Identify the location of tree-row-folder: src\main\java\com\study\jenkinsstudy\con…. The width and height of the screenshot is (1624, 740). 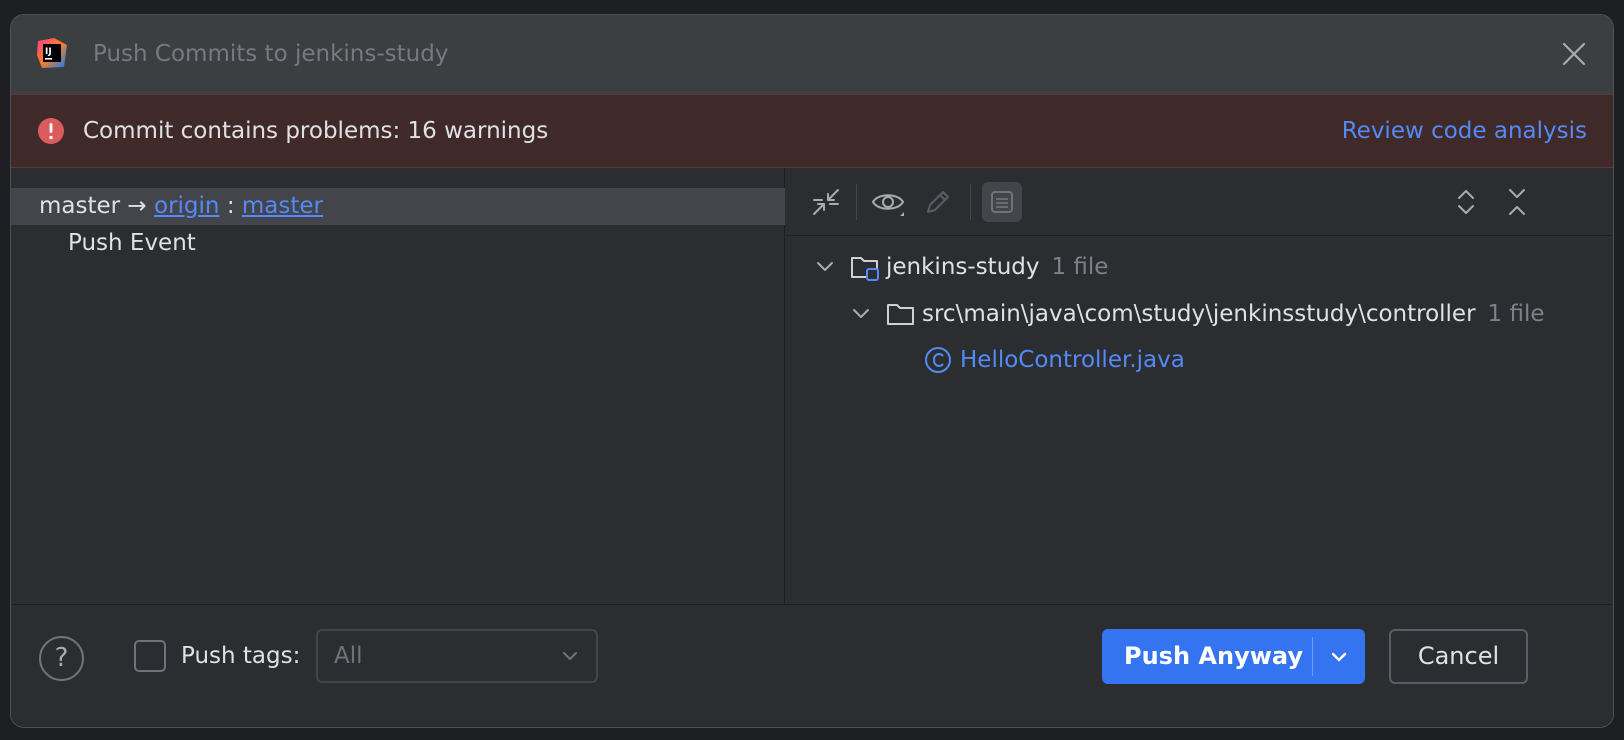
(1197, 314).